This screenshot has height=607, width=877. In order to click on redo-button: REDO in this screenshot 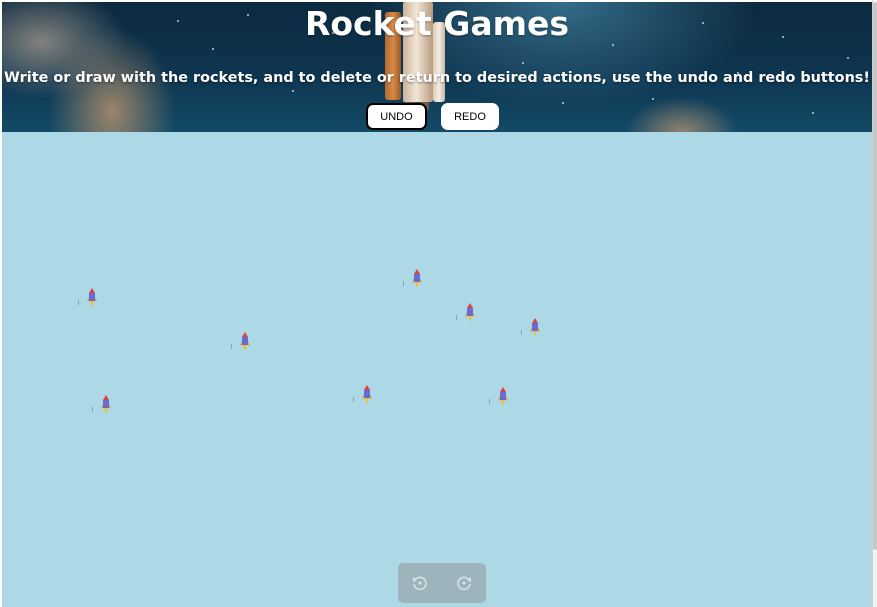, I will do `click(470, 116)`.